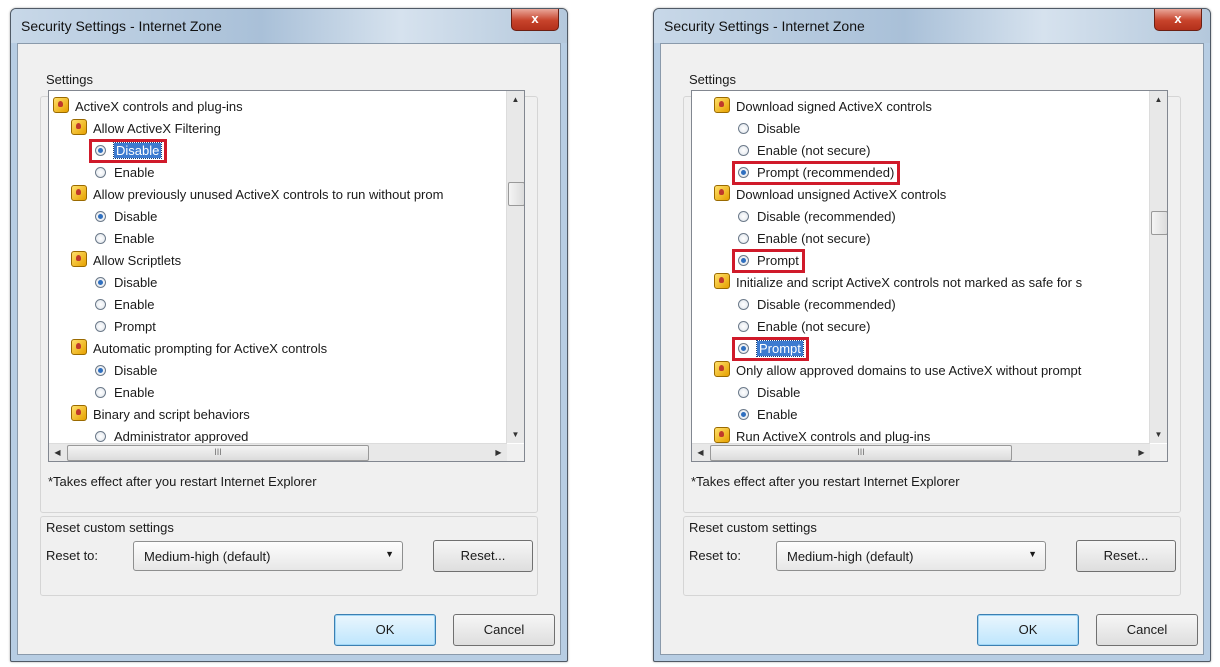 This screenshot has width=1220, height=667. What do you see at coordinates (753, 527) in the screenshot?
I see `reset-custom-settings-label: Reset custom settings` at bounding box center [753, 527].